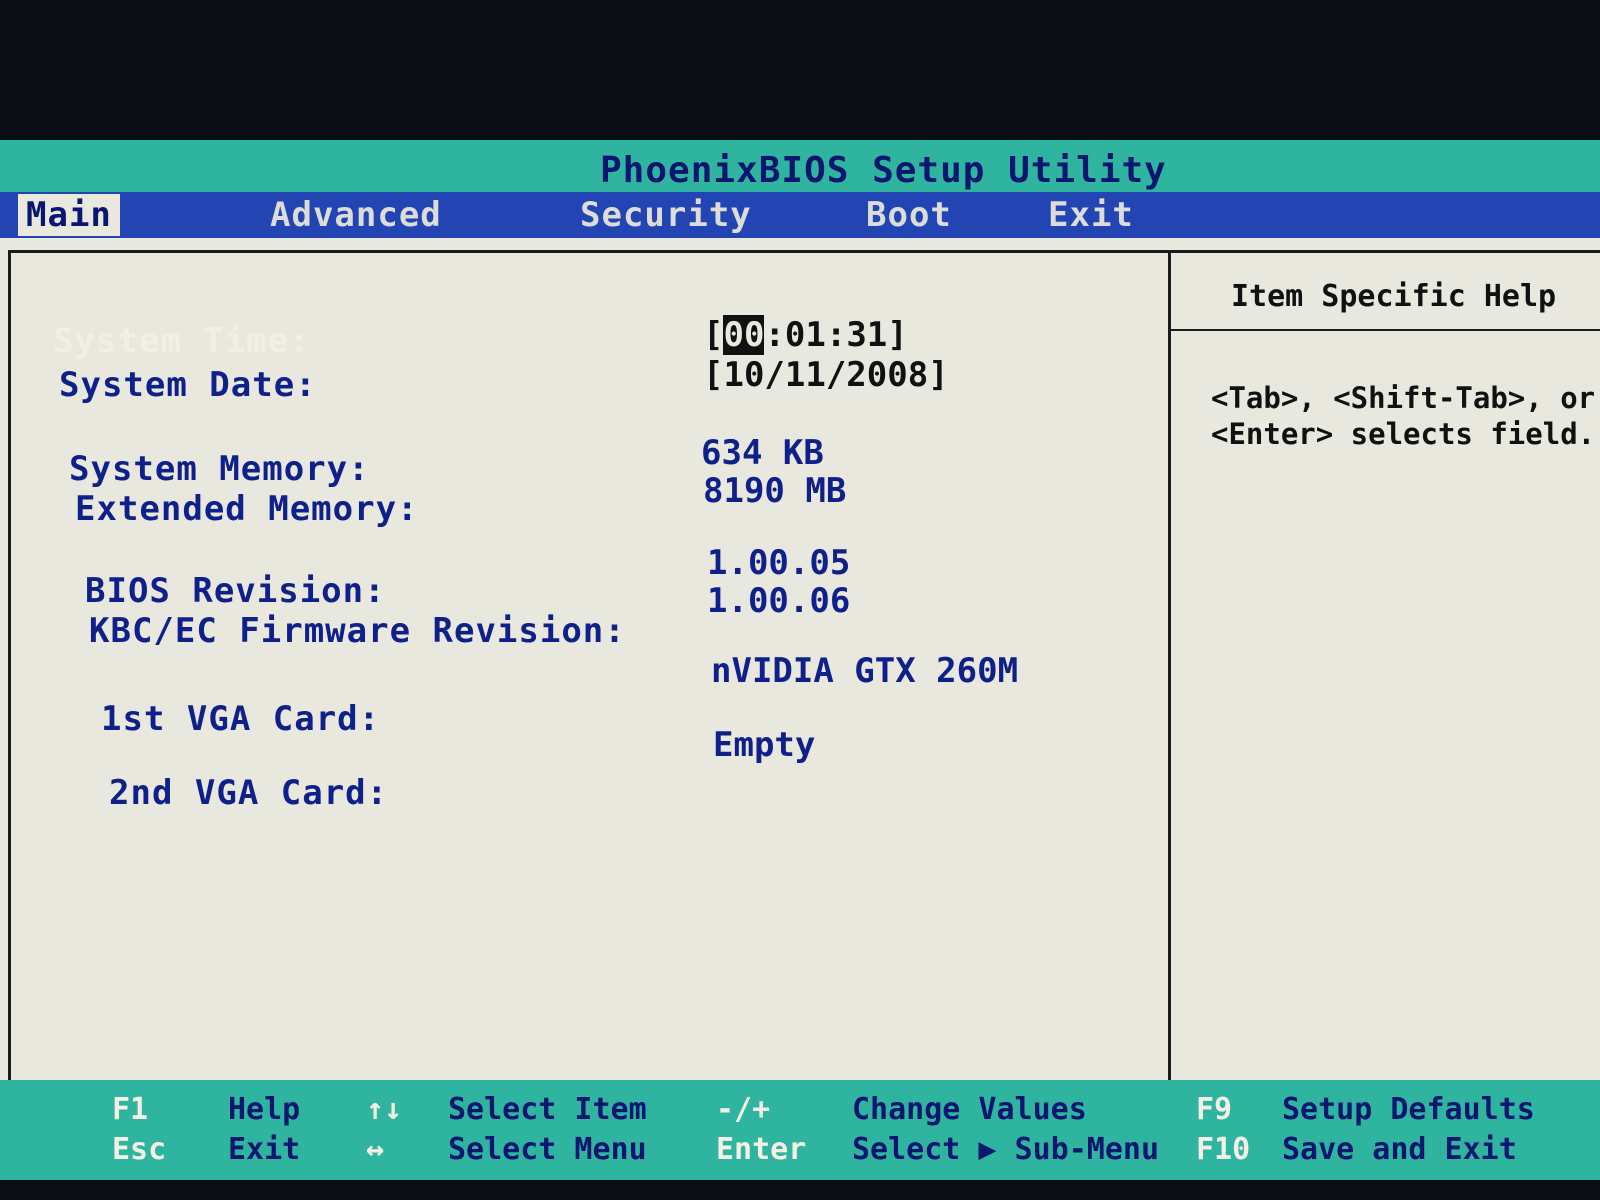 The height and width of the screenshot is (1200, 1600). What do you see at coordinates (69, 215) in the screenshot?
I see `tab-main: Main` at bounding box center [69, 215].